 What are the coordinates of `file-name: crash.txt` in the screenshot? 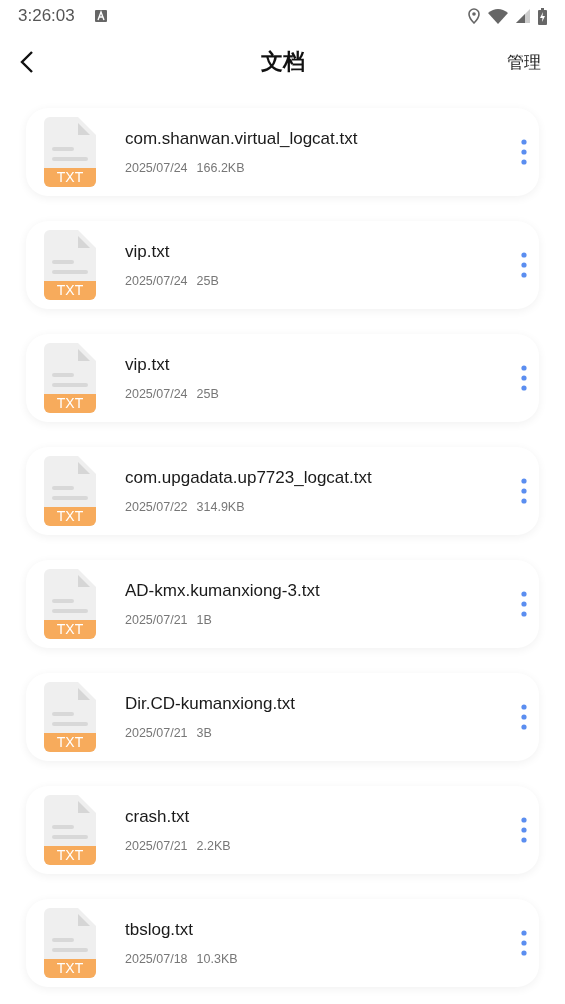 It's located at (158, 817).